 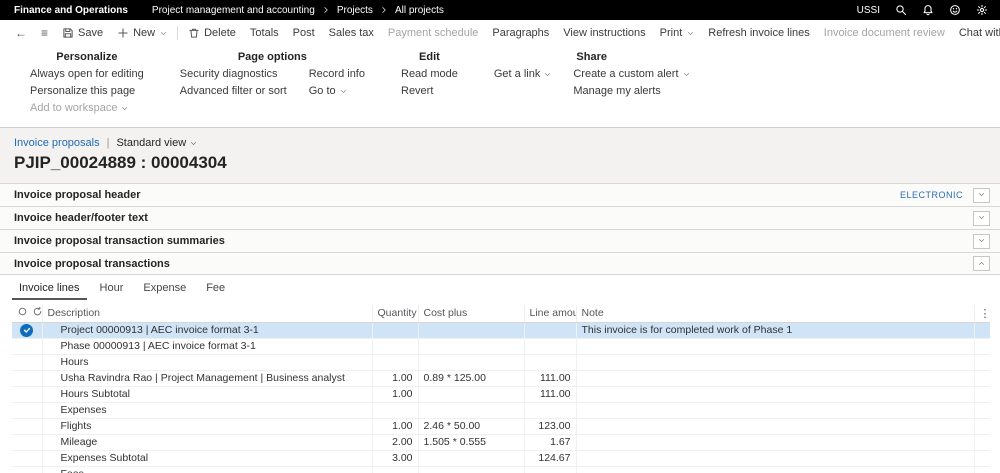 What do you see at coordinates (500, 194) in the screenshot?
I see `section-invoice-proposal-header: Invoice proposal header ELECTRONIC` at bounding box center [500, 194].